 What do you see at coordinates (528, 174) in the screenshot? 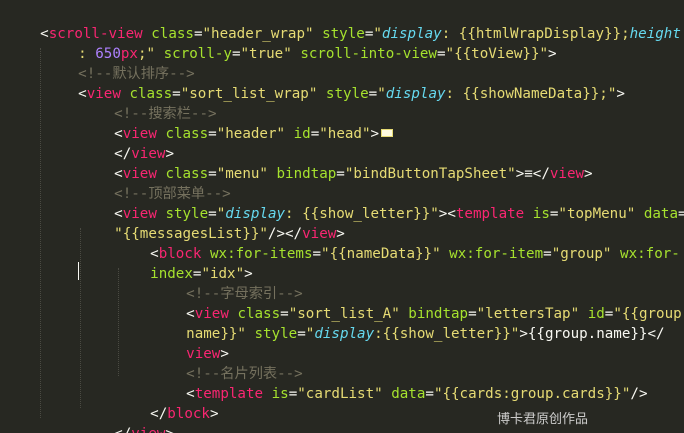
I see `text-content: ≡` at bounding box center [528, 174].